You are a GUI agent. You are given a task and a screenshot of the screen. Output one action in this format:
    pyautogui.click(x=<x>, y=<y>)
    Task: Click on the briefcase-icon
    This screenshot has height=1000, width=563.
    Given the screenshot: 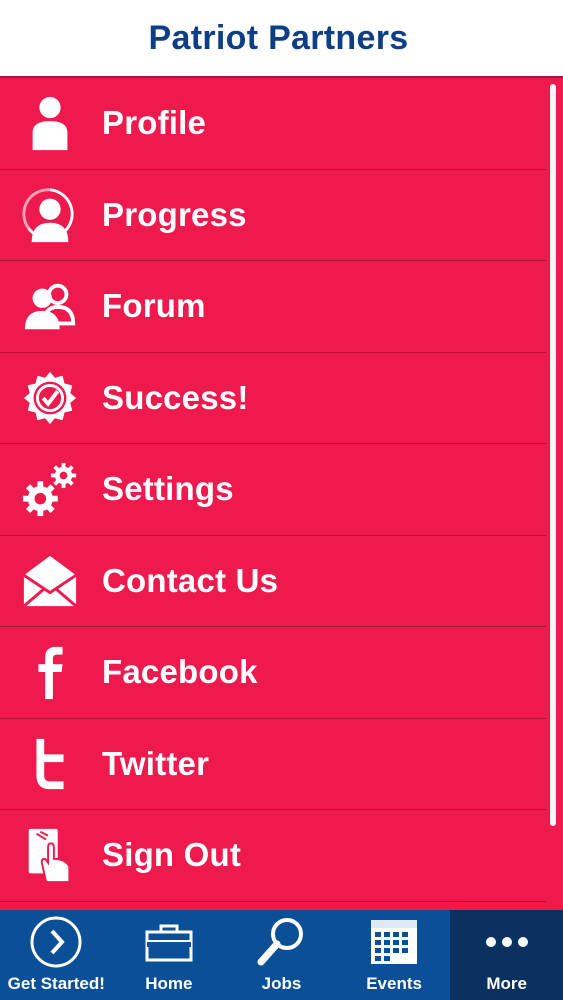 What is the action you would take?
    pyautogui.click(x=169, y=943)
    